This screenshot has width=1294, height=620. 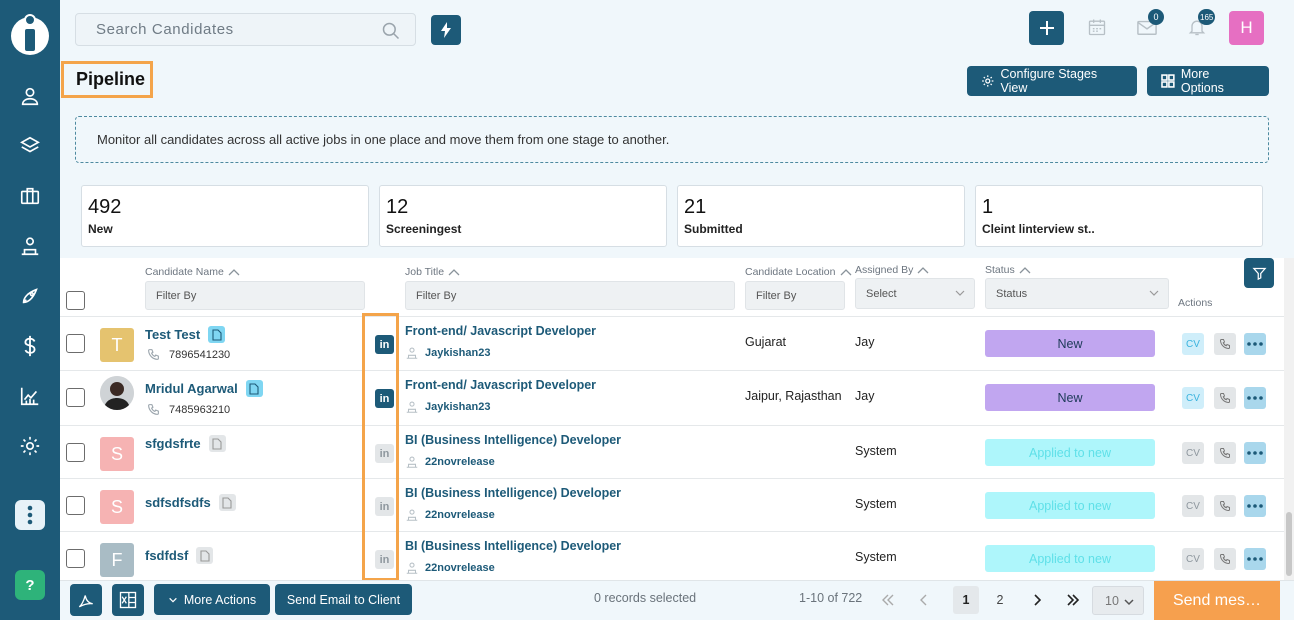 I want to click on first-page-icon, so click(x=888, y=600).